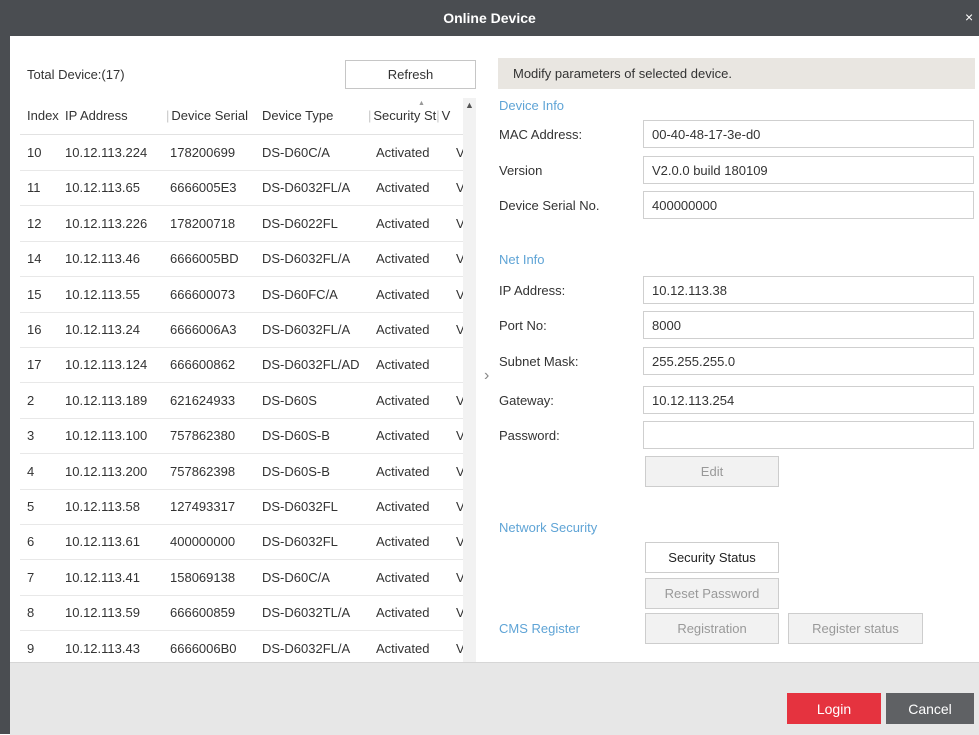 The image size is (979, 735). What do you see at coordinates (203, 188) in the screenshot?
I see `cell-serial: 6666005E3` at bounding box center [203, 188].